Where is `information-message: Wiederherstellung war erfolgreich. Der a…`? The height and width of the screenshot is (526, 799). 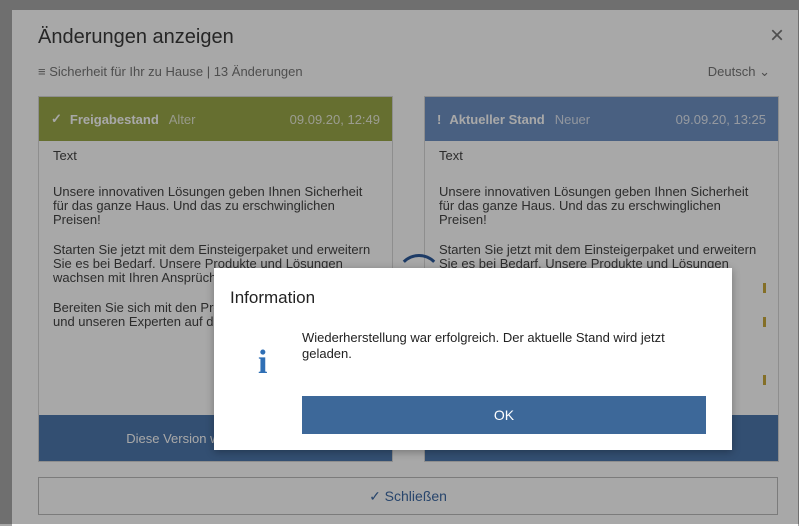
information-message: Wiederherstellung war erfolgreich. Der a… is located at coordinates (483, 345).